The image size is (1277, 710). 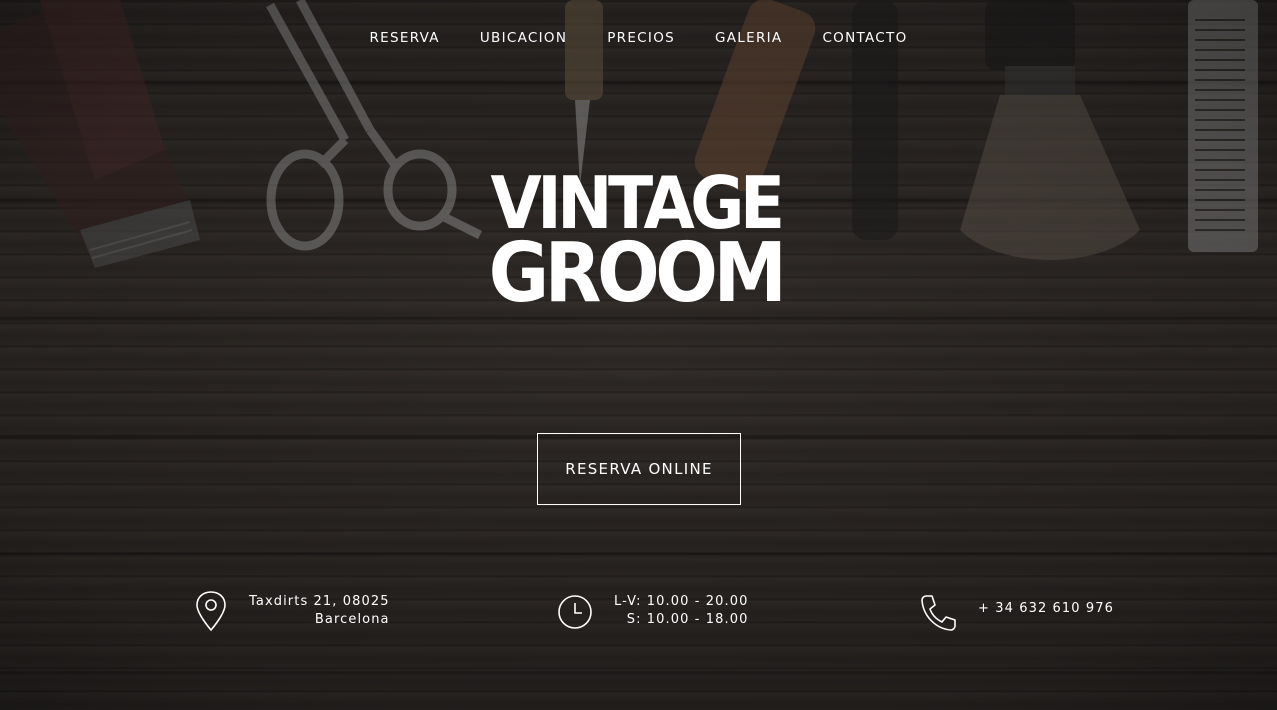 What do you see at coordinates (639, 469) in the screenshot?
I see `reserva-online-button: RESERVA ONLINE` at bounding box center [639, 469].